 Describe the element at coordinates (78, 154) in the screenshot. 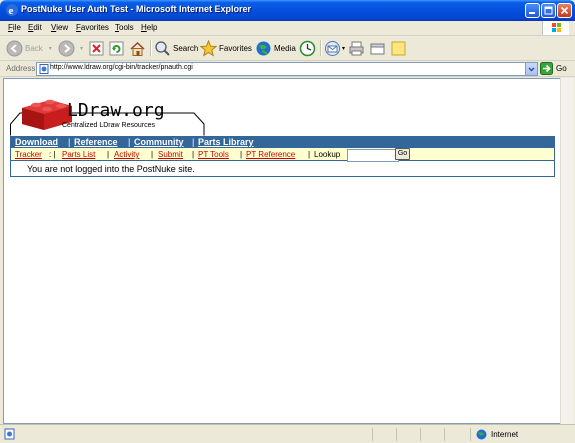

I see `sublink-parts-list: Parts List` at that location.